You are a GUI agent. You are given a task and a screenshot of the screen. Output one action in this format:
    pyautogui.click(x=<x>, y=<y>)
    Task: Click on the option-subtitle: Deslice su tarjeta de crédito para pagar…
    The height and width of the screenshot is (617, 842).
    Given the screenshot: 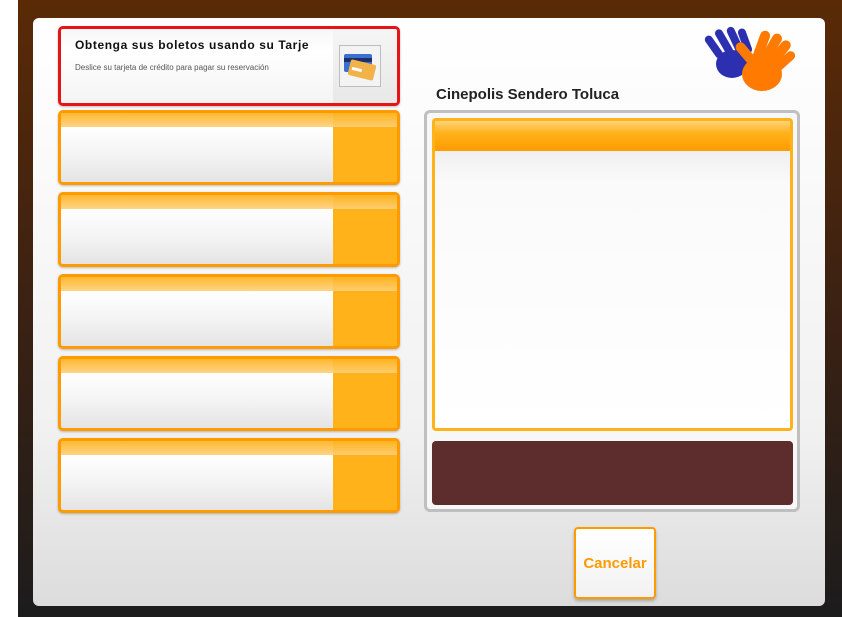 What is the action you would take?
    pyautogui.click(x=172, y=67)
    